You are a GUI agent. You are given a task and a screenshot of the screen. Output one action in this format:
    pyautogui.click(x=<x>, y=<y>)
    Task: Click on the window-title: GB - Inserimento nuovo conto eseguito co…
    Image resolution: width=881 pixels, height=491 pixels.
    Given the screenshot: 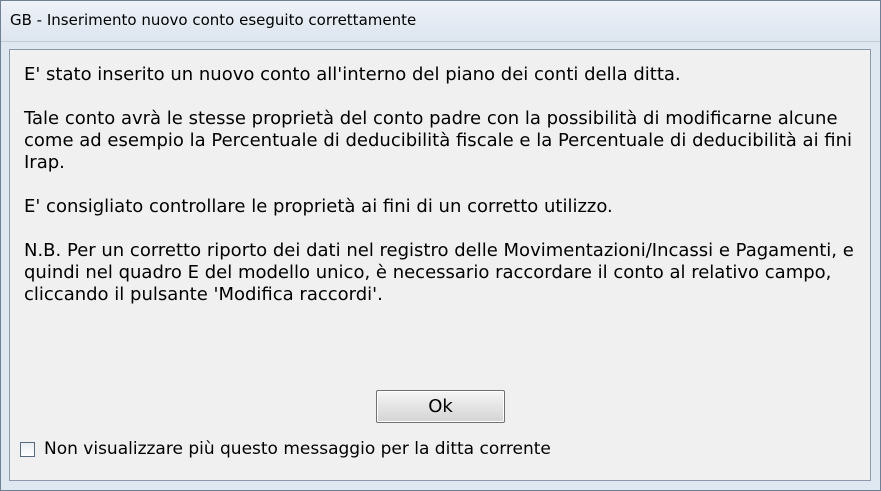 What is the action you would take?
    pyautogui.click(x=213, y=20)
    